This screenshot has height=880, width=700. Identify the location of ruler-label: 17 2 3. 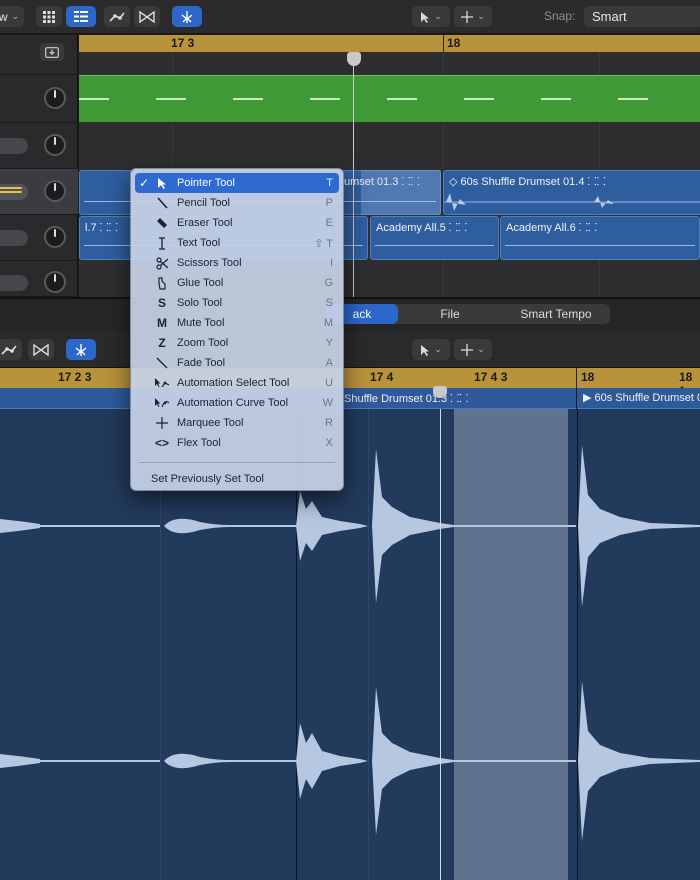
(75, 377).